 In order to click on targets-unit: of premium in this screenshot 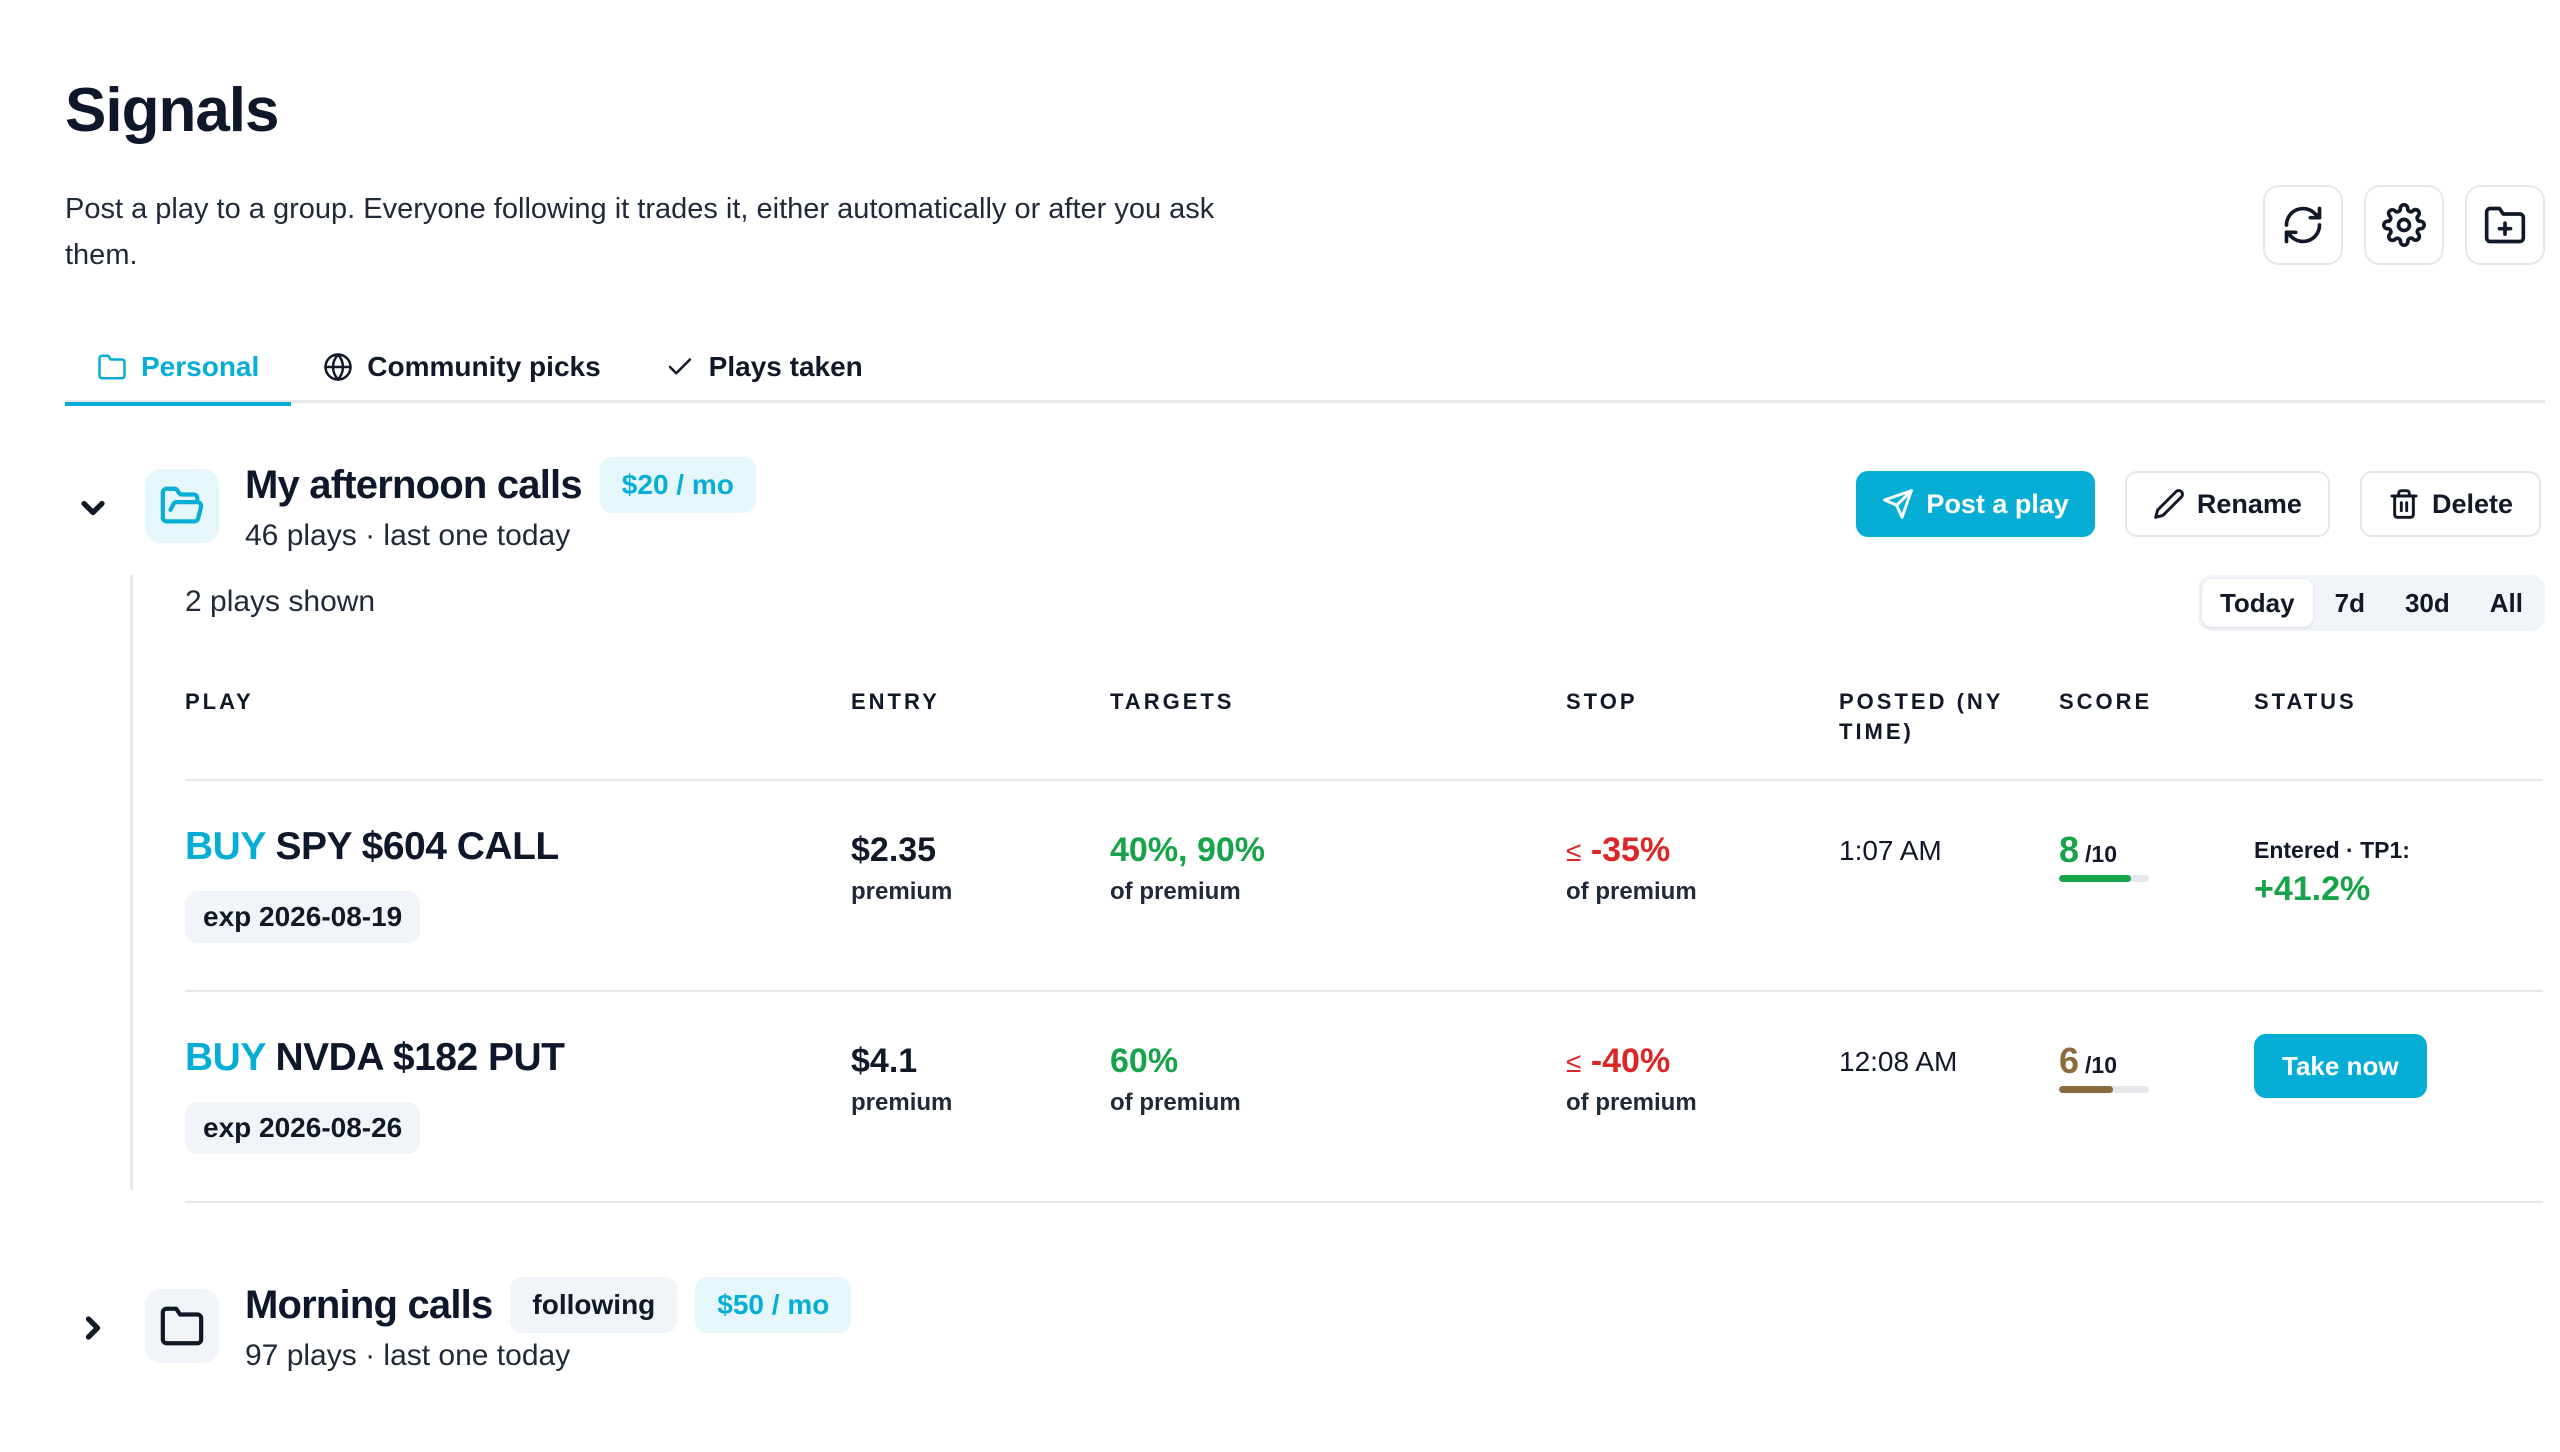, I will do `click(1175, 1102)`.